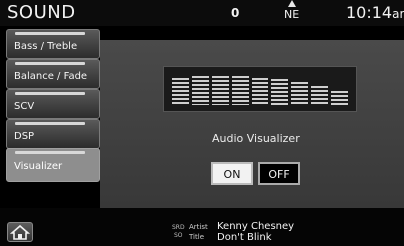 This screenshot has height=246, width=404. I want to click on tab-label: Bass / Treble, so click(46, 46).